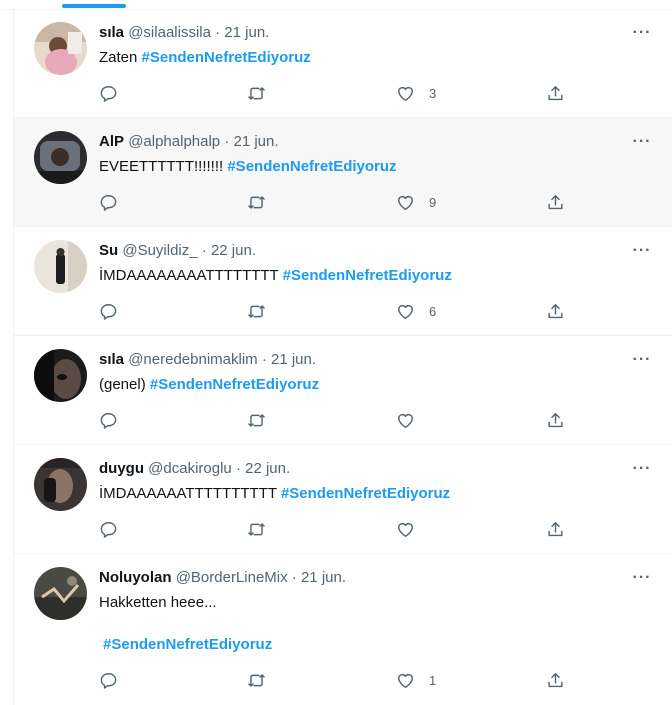 The width and height of the screenshot is (672, 705). What do you see at coordinates (121, 468) in the screenshot?
I see `display-name: duygu` at bounding box center [121, 468].